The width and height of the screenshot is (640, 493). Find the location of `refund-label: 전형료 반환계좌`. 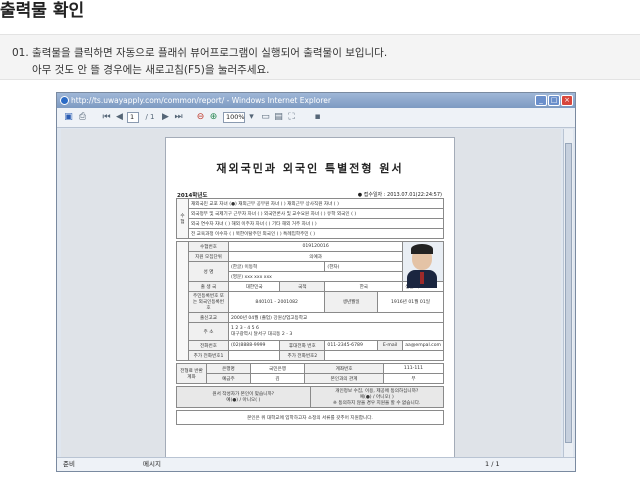

refund-label: 전형료 반환계좌 is located at coordinates (191, 373).